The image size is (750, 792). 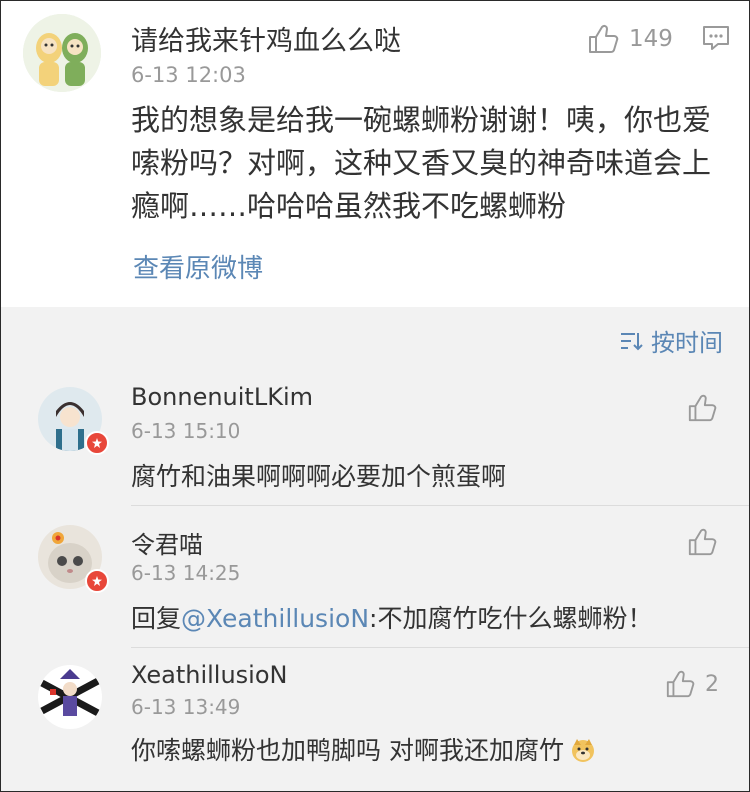 I want to click on post-comment-button, so click(x=716, y=38).